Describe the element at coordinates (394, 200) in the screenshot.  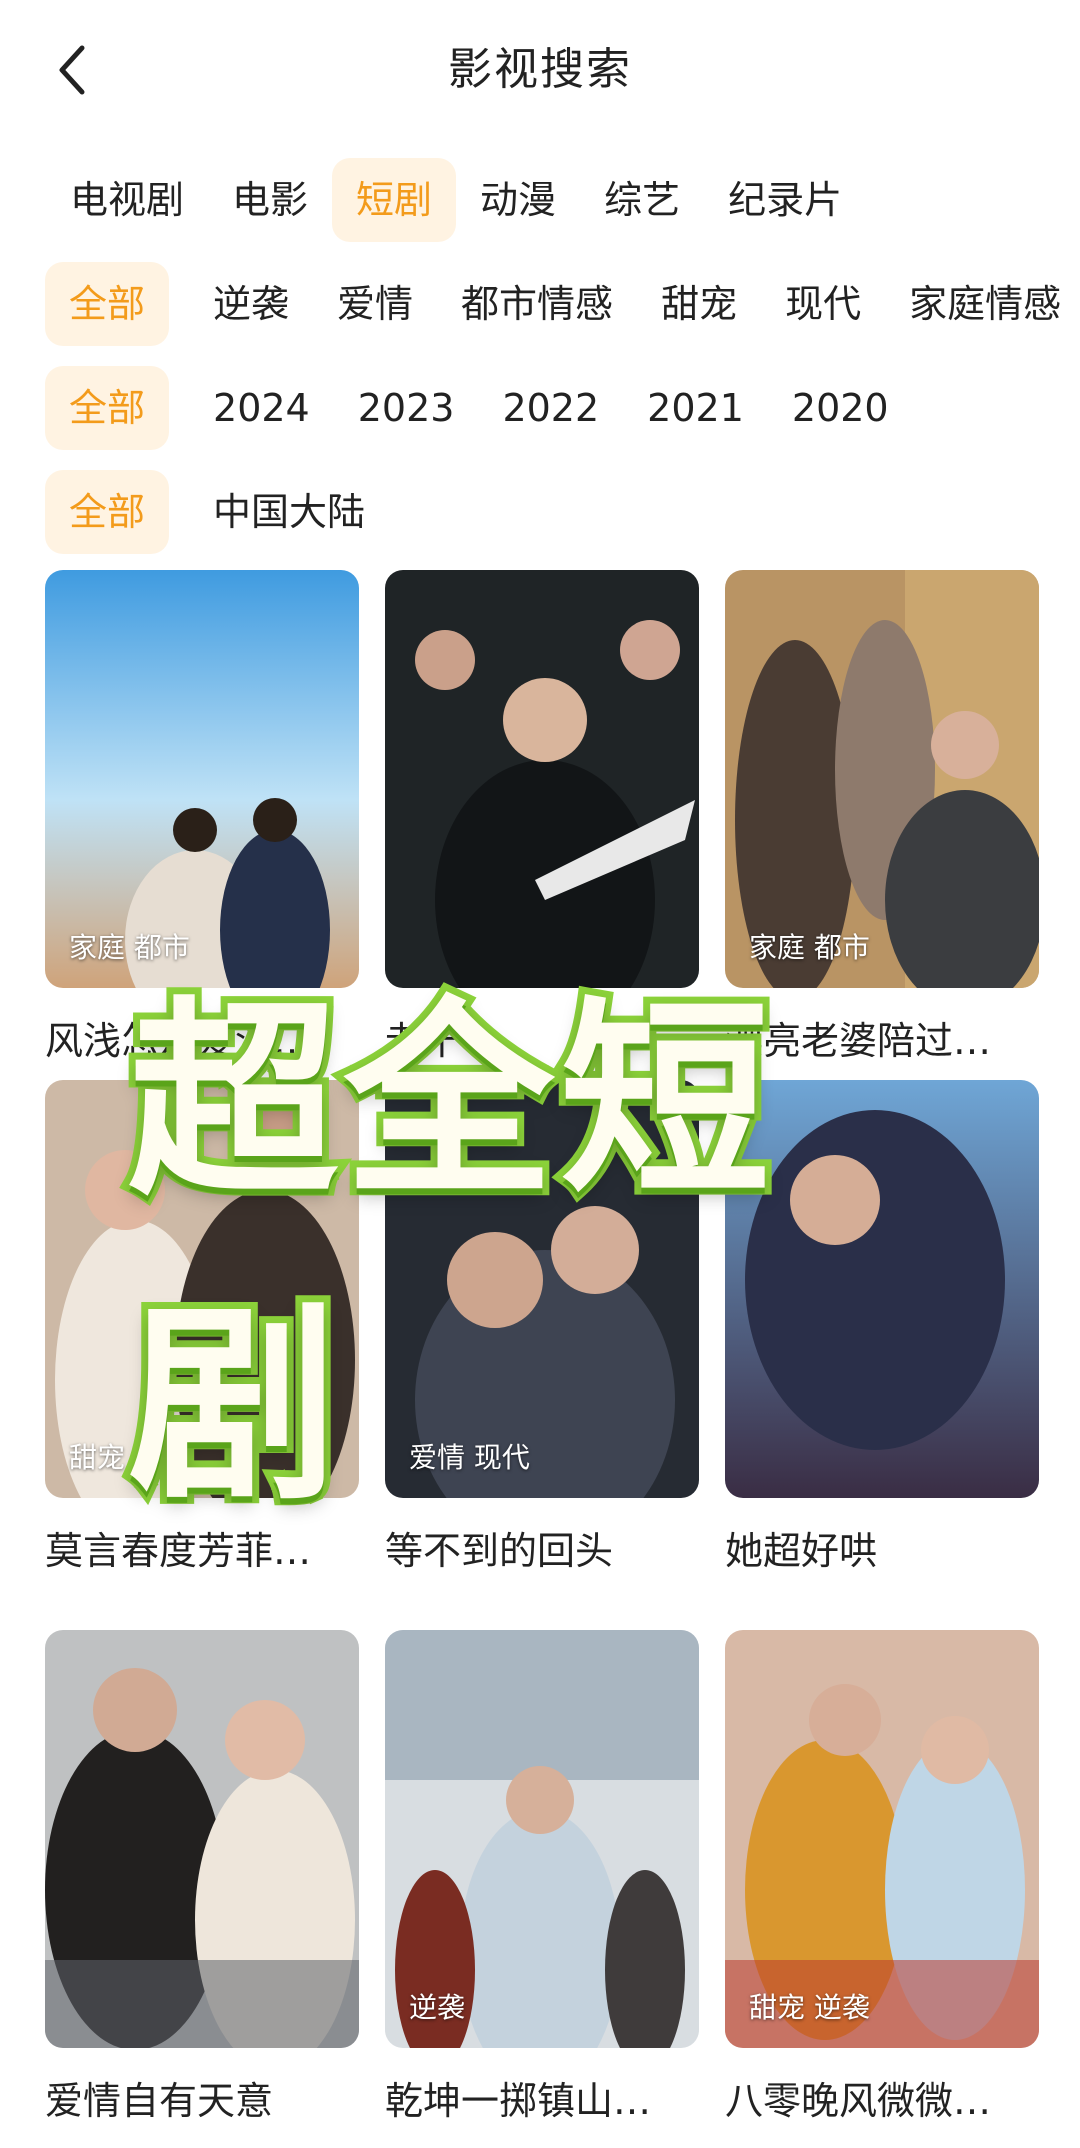
I see `tab-short-drama: 短剧` at that location.